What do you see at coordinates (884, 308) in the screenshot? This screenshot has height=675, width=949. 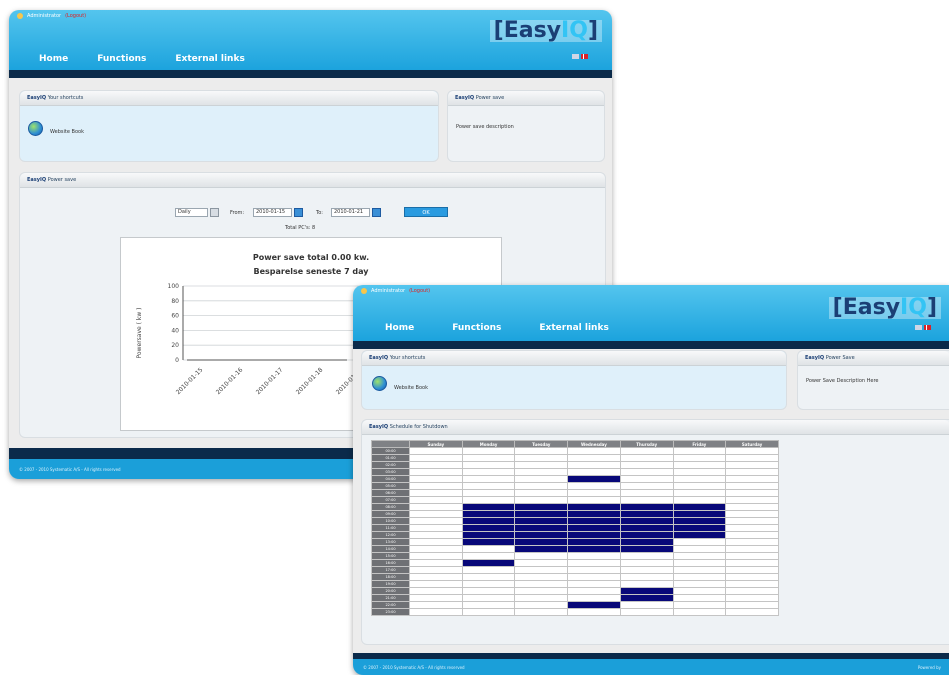 I see `easyiq-logo: [EasyIQ]` at bounding box center [884, 308].